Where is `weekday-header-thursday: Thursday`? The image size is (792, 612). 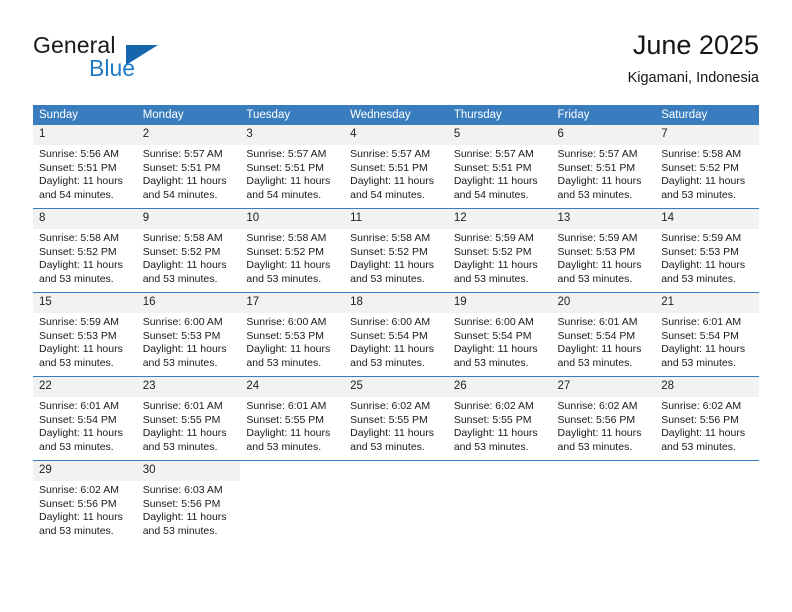 weekday-header-thursday: Thursday is located at coordinates (499, 115).